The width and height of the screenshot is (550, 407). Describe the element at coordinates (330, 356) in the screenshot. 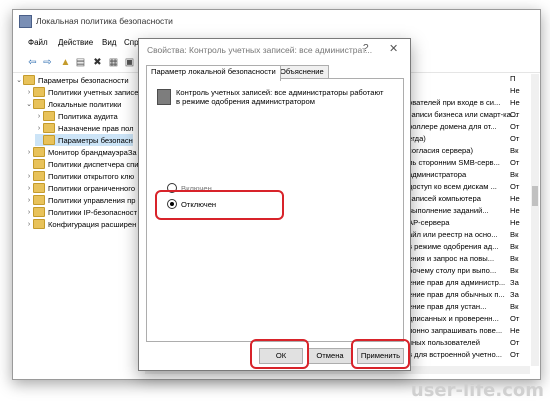

I see `cancel-button: Отмена` at that location.